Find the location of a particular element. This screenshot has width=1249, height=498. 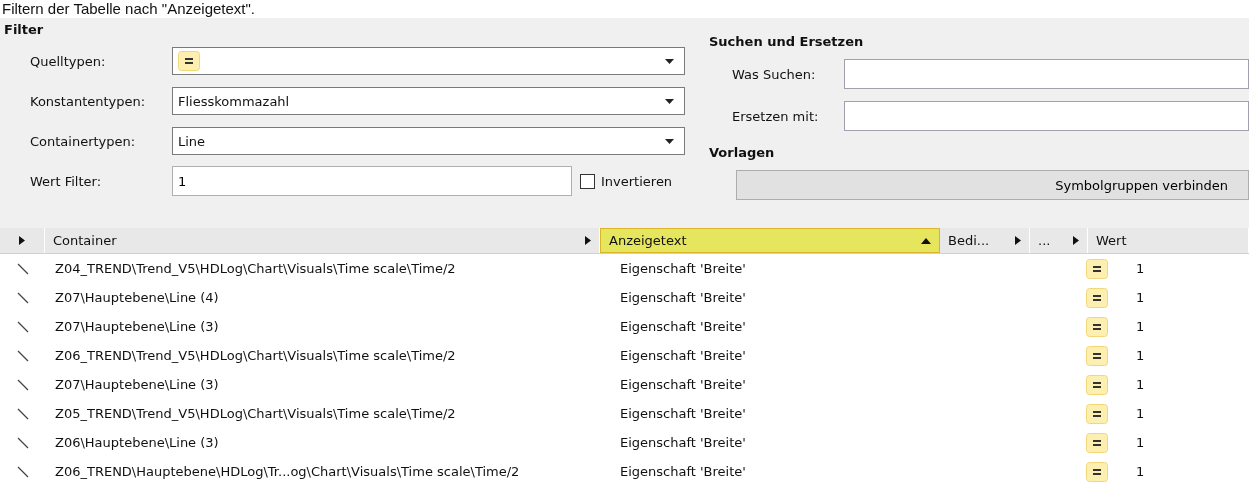

table-cell-text: Z06_TREND\Trend_V5\HDLog\Chart\Visuals\Time scale\Time/2 is located at coordinates (255, 355).